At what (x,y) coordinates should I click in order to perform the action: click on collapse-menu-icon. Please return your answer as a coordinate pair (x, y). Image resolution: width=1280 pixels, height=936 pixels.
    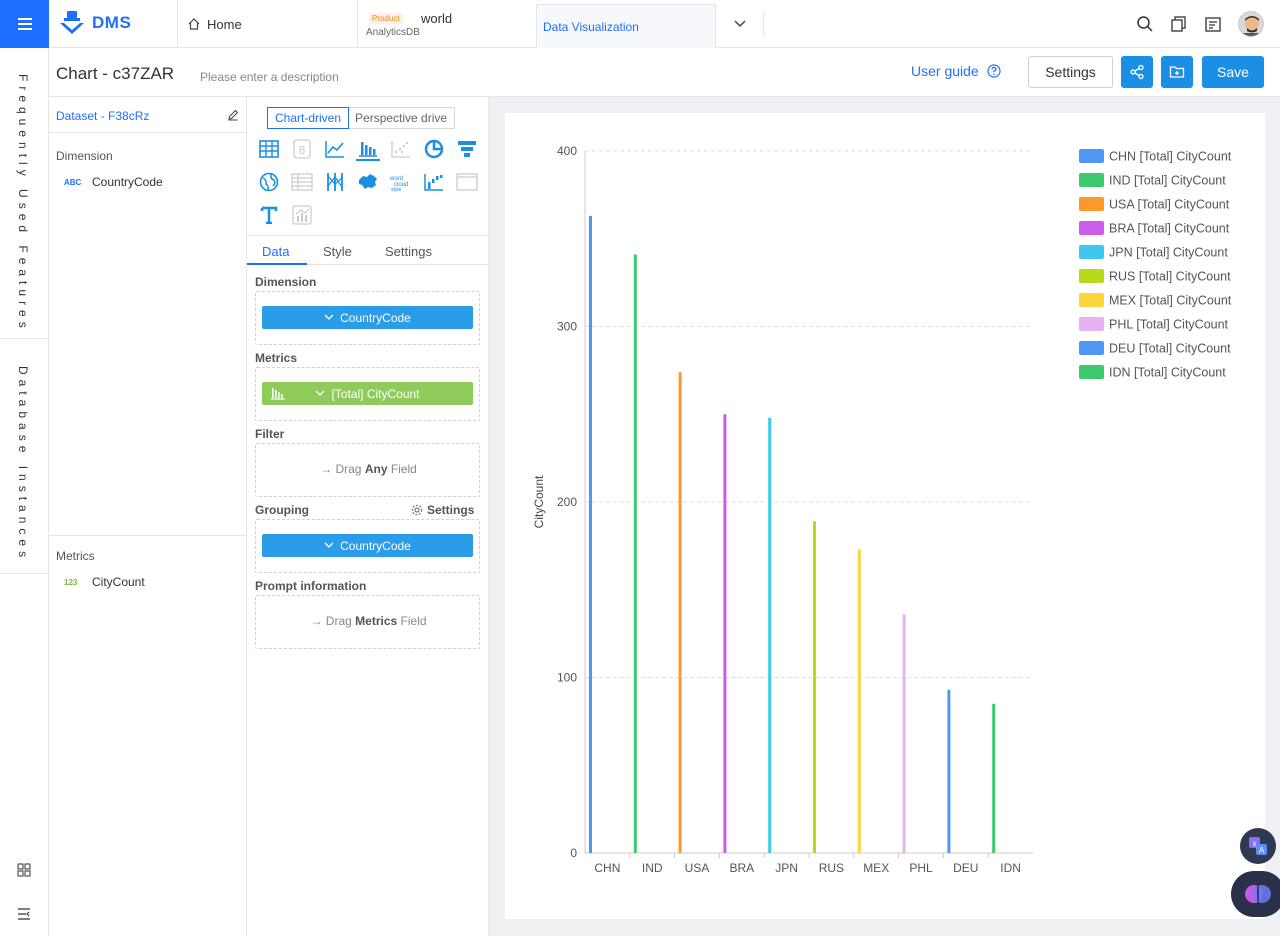
    Looking at the image, I should click on (24, 914).